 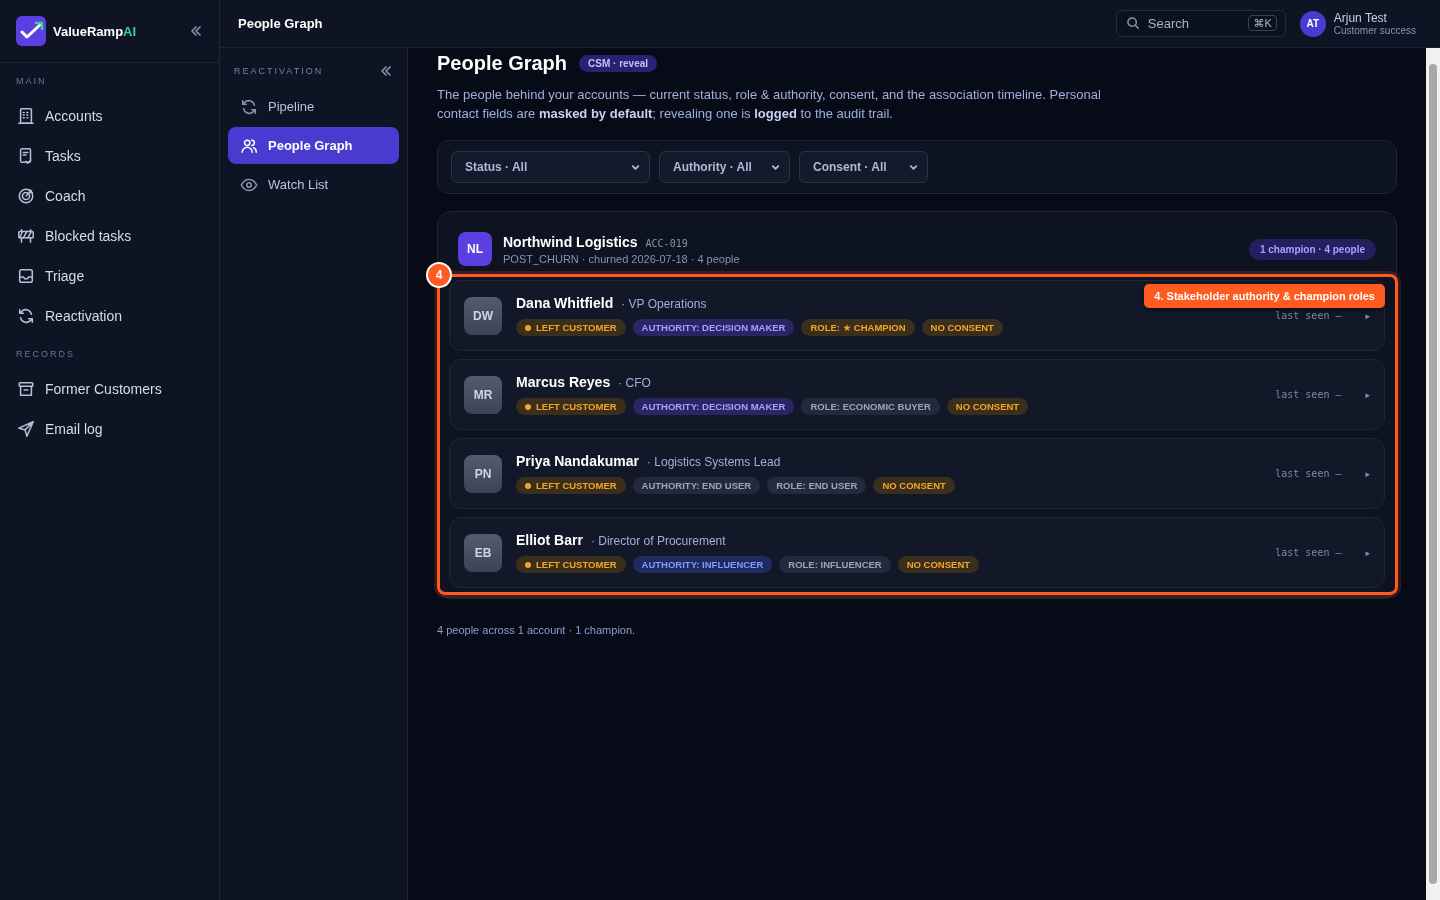 I want to click on scrollbar, so click(x=1433, y=474).